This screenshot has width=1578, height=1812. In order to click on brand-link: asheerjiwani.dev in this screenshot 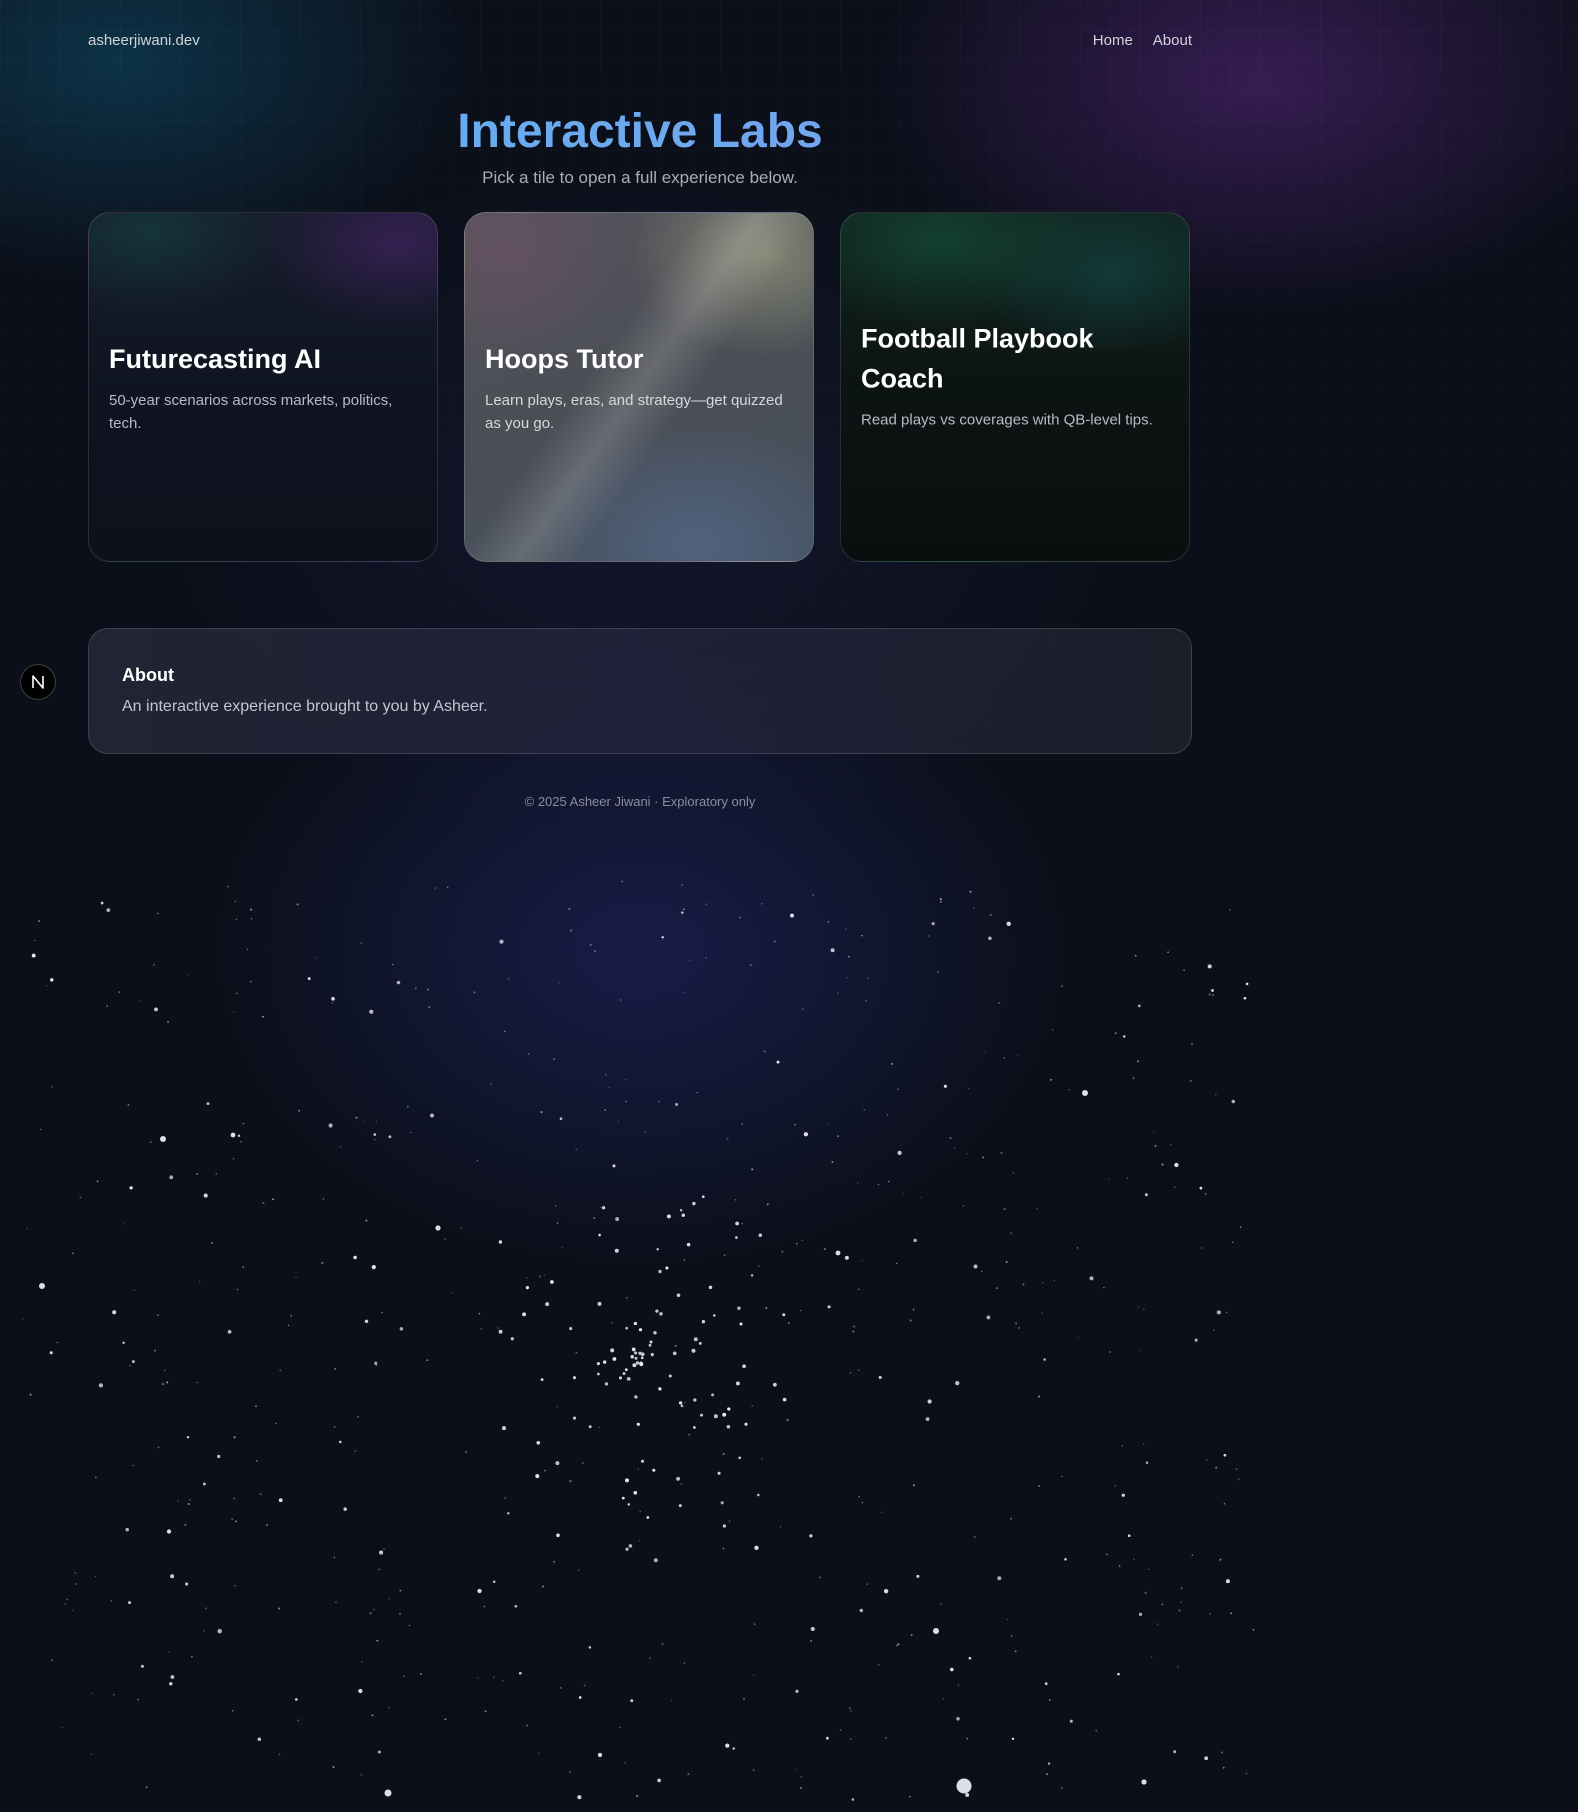, I will do `click(144, 40)`.